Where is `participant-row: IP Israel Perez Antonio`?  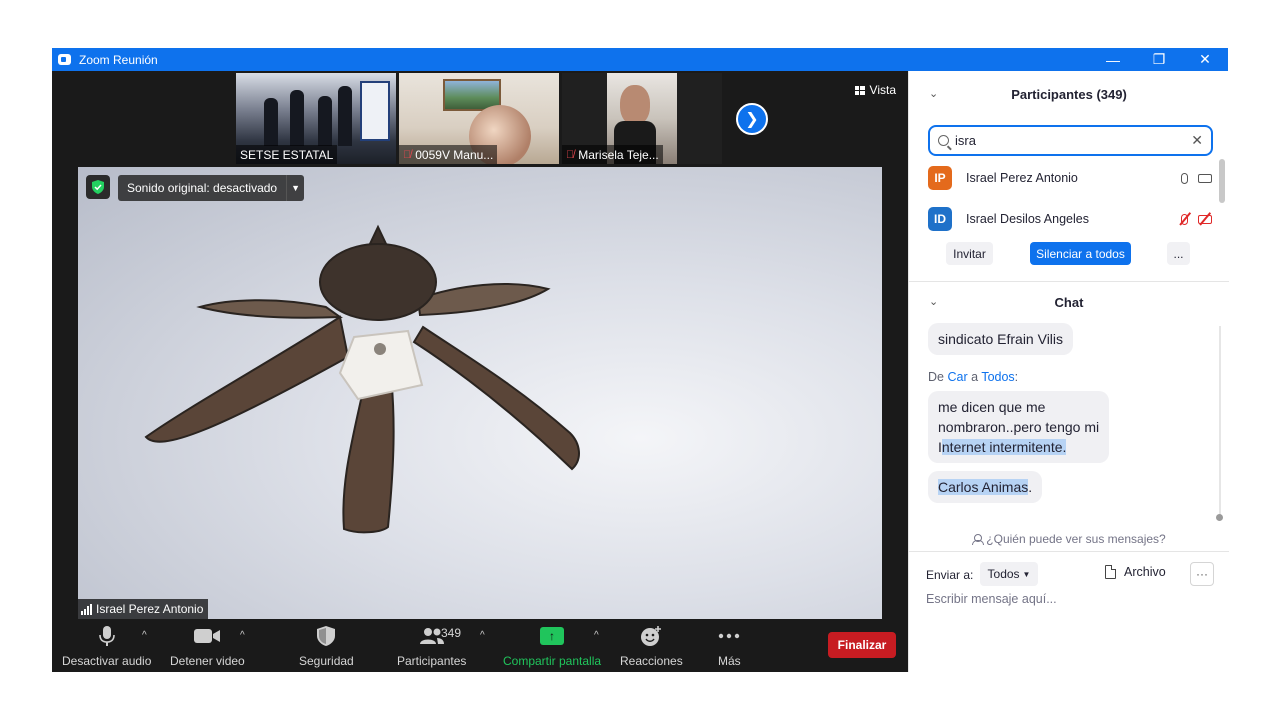
participant-row: IP Israel Perez Antonio is located at coordinates (1073, 178).